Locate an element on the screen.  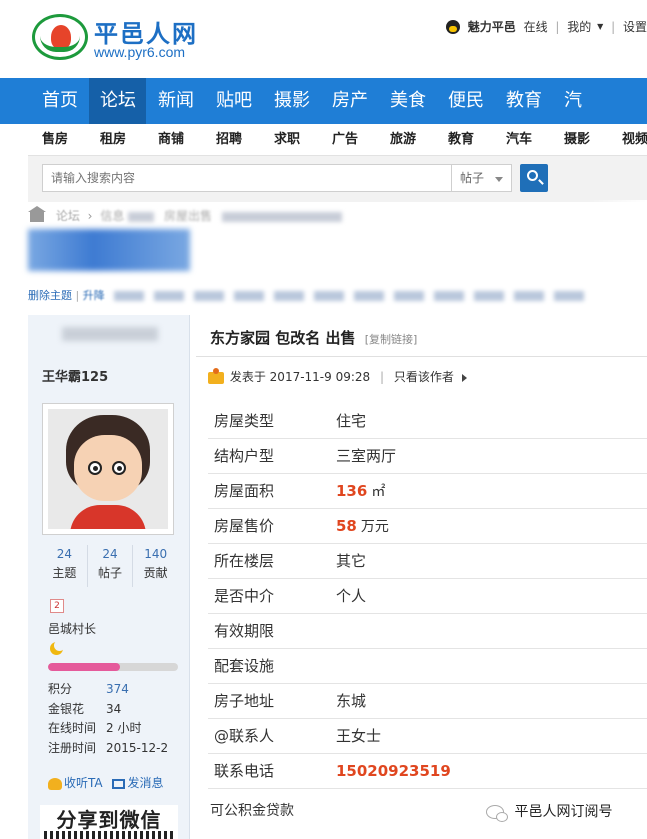
sub-nav-item: 摄影 is located at coordinates (577, 139).